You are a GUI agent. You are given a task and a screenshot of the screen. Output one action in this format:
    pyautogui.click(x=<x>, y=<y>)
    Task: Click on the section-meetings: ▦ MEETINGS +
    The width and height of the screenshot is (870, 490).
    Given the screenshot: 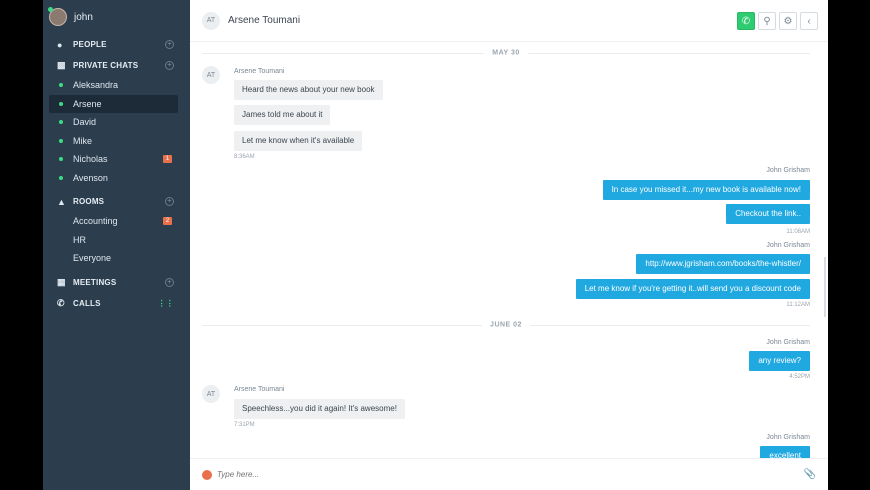 What is the action you would take?
    pyautogui.click(x=116, y=282)
    